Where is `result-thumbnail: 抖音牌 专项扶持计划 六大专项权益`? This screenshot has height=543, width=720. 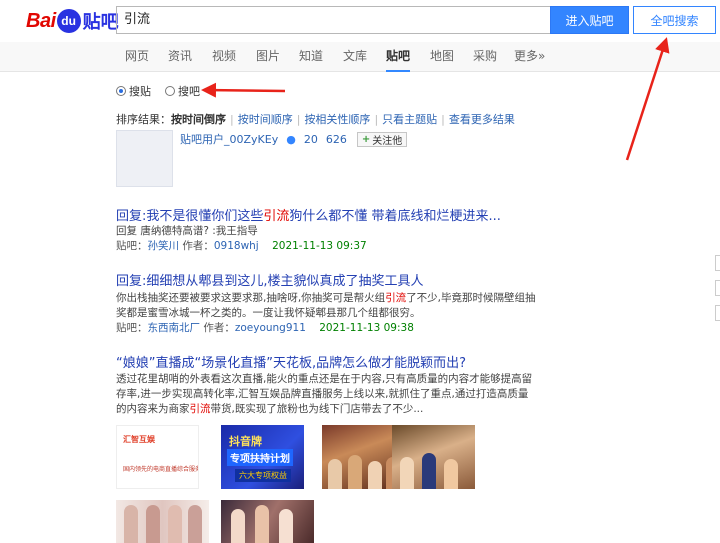 result-thumbnail: 抖音牌 专项扶持计划 六大专项权益 is located at coordinates (262, 457).